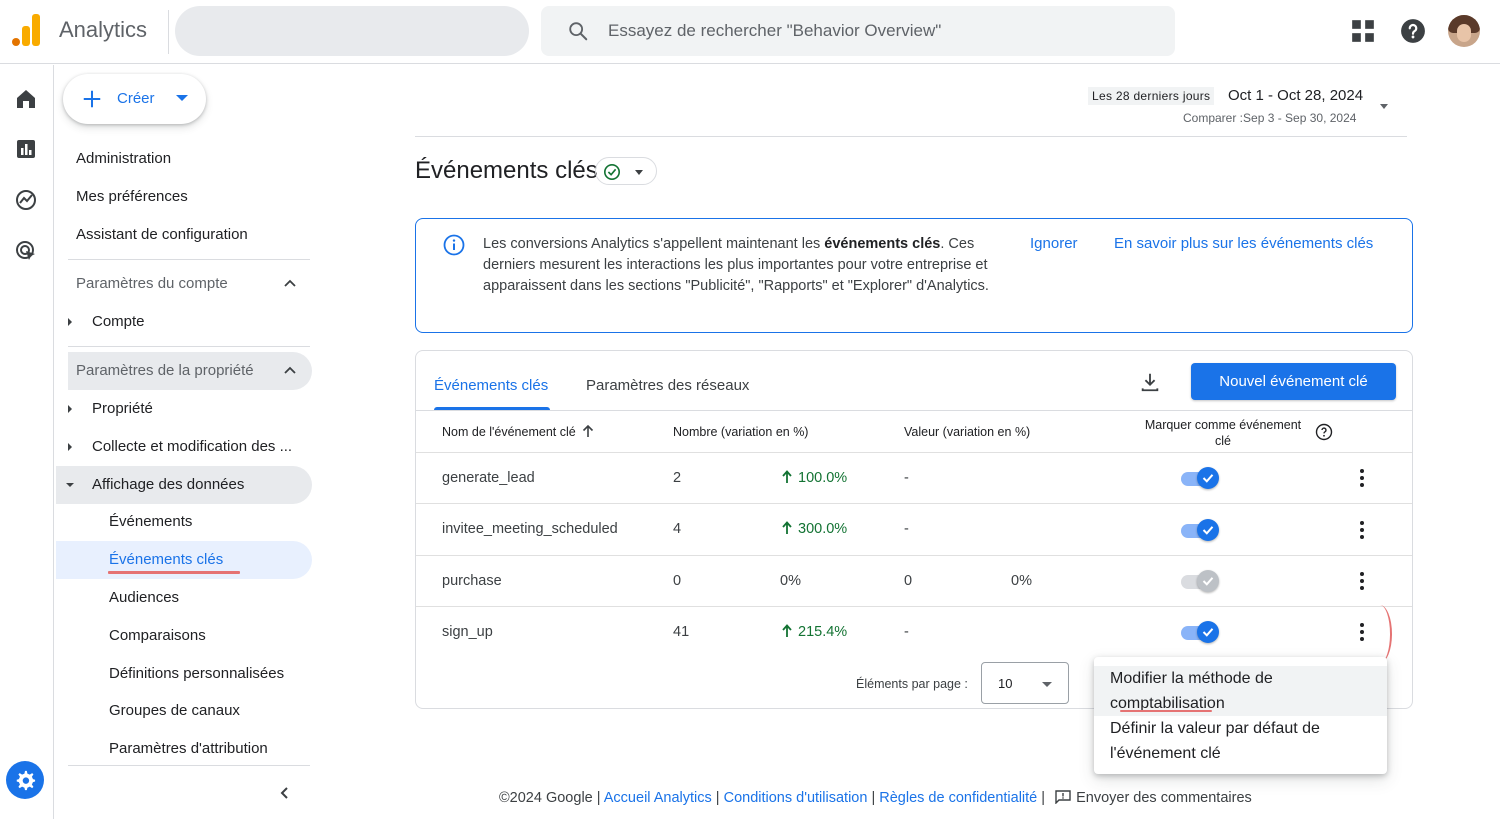 The height and width of the screenshot is (819, 1500). Describe the element at coordinates (166, 559) in the screenshot. I see `nav-key-events: Événements clés` at that location.